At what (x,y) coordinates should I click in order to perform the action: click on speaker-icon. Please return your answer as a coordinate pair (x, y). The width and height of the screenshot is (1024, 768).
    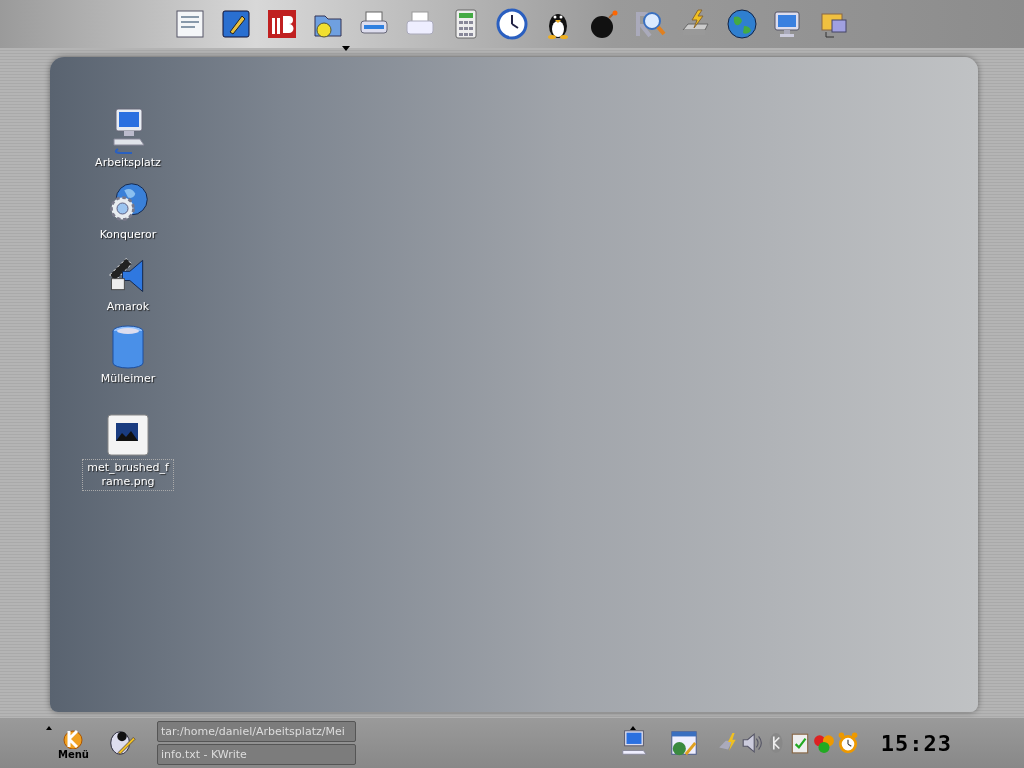
    Looking at the image, I should click on (751, 743).